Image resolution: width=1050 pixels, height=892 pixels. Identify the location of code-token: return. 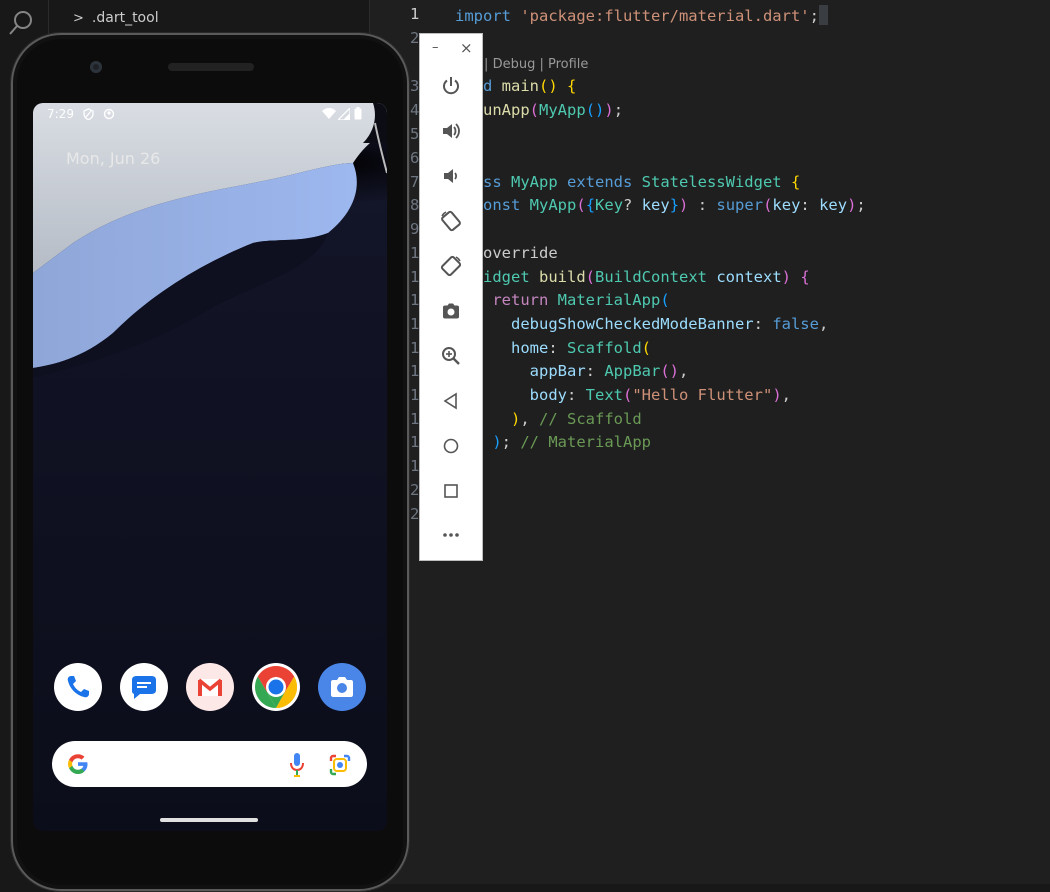
(525, 300).